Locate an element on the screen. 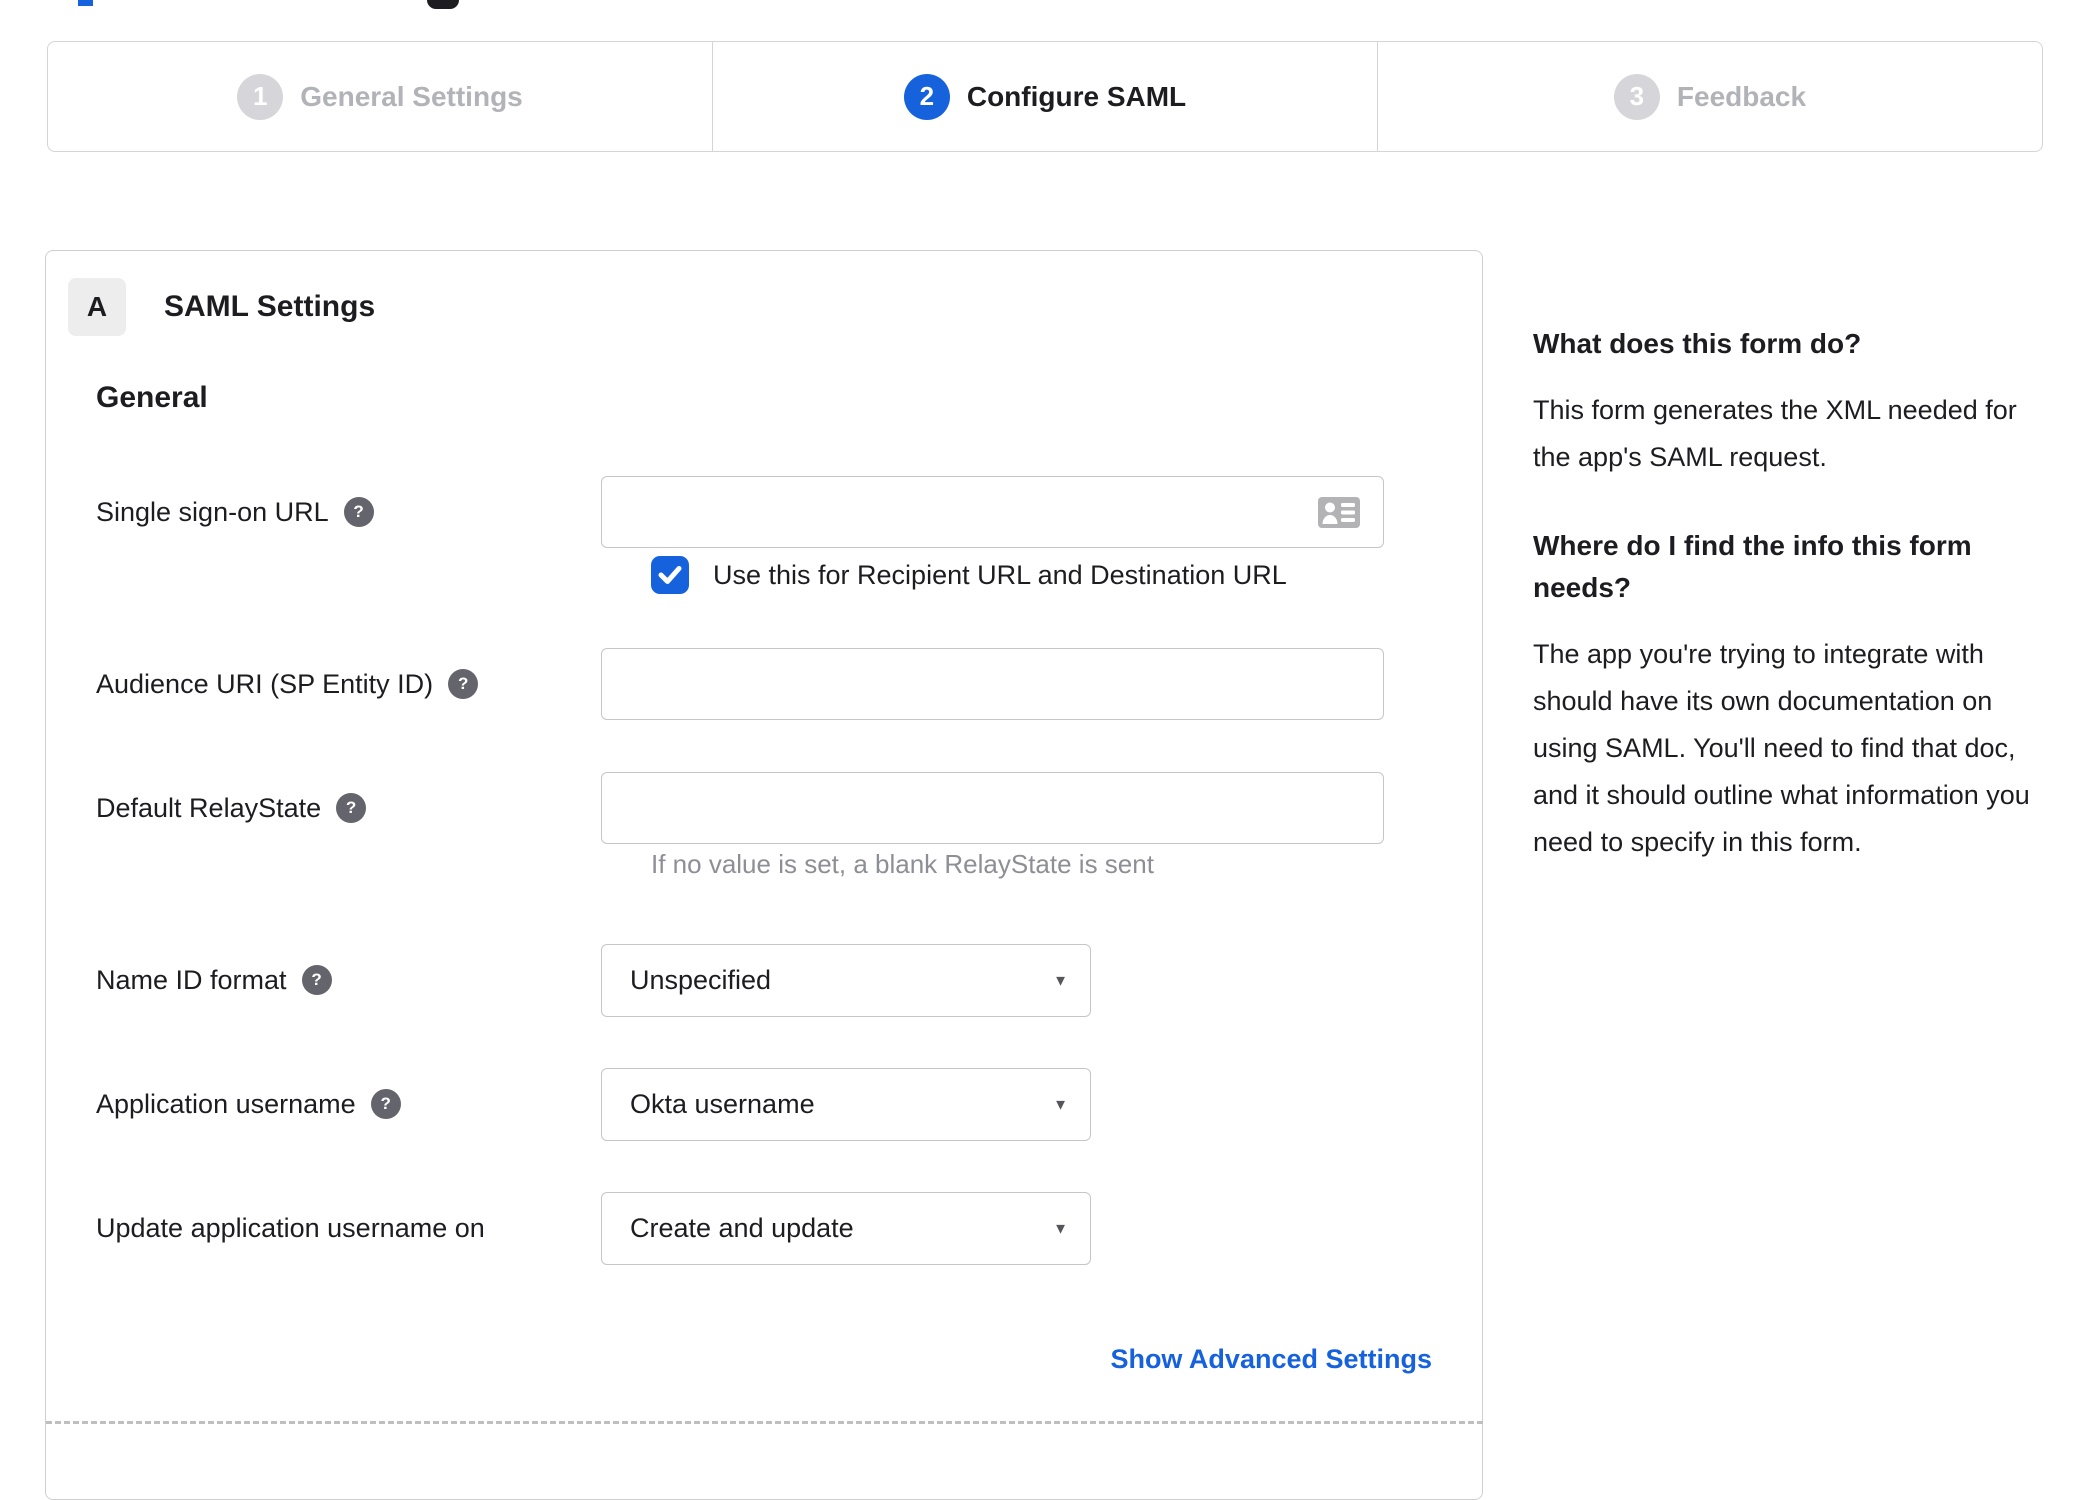 The width and height of the screenshot is (2092, 1500). general-group-title: General is located at coordinates (152, 397).